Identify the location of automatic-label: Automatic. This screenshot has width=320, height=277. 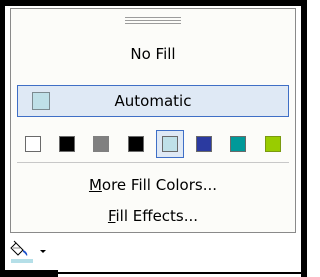
(153, 101).